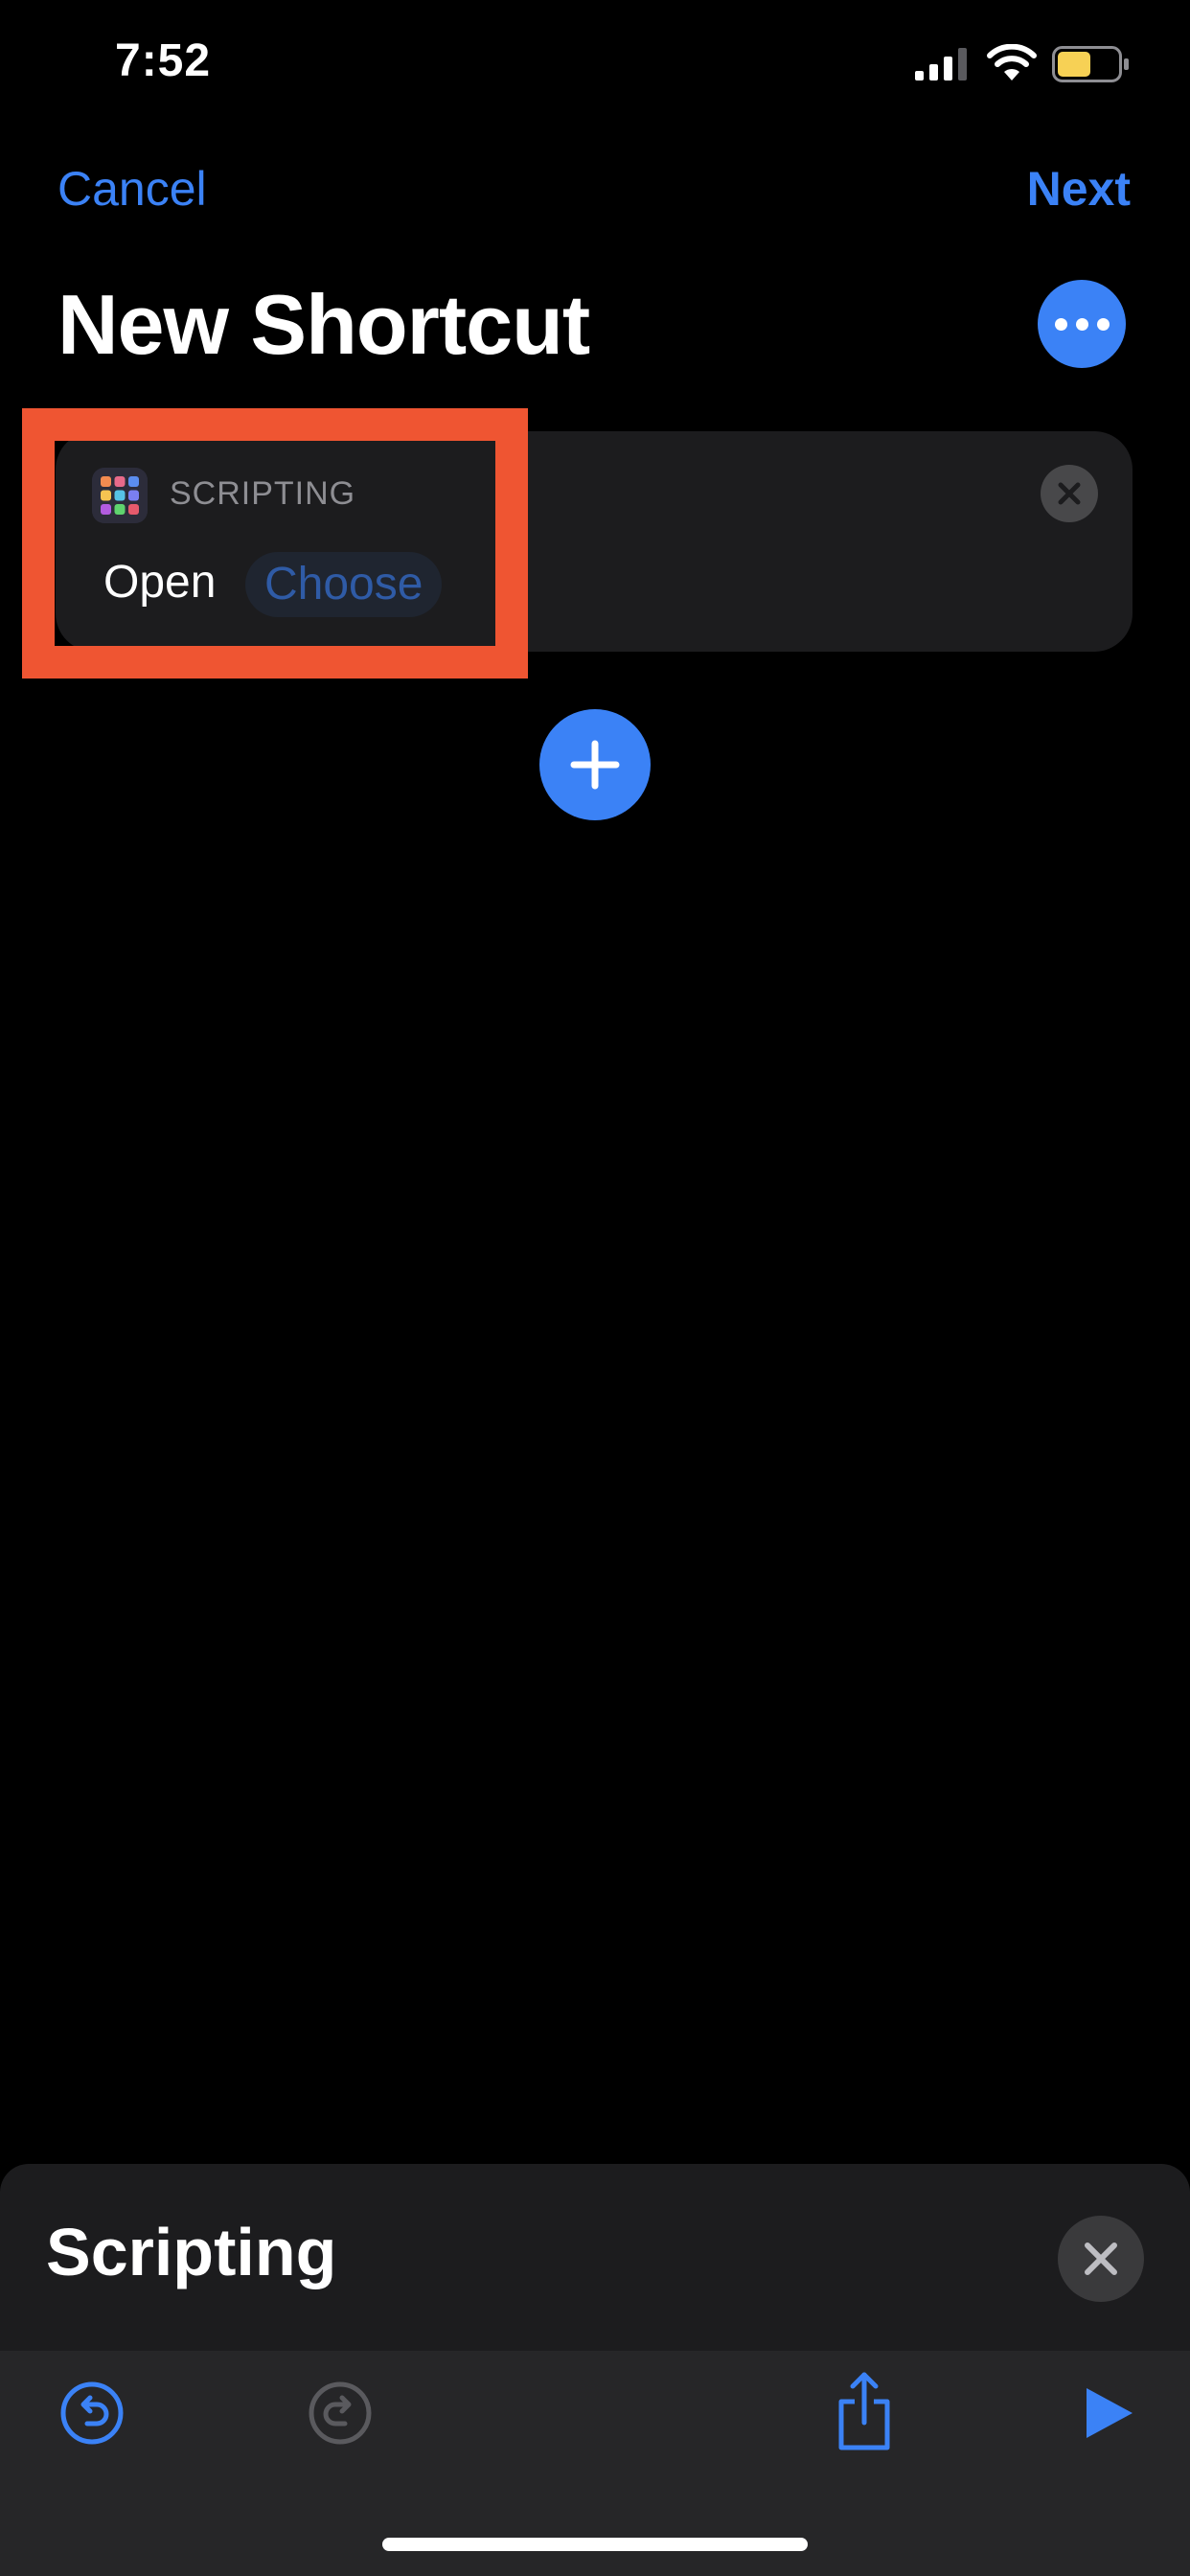  What do you see at coordinates (1012, 62) in the screenshot?
I see `wifi-icon` at bounding box center [1012, 62].